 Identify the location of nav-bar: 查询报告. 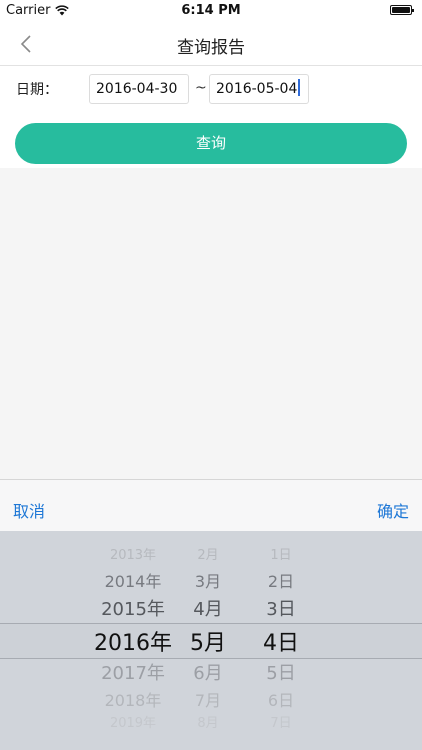
(211, 44).